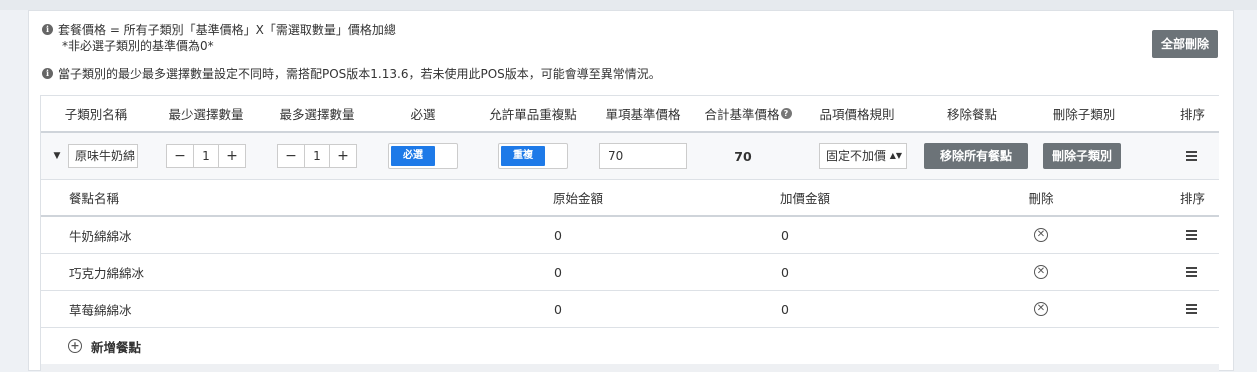 This screenshot has width=1257, height=372. I want to click on header-sort: 排序, so click(1192, 114).